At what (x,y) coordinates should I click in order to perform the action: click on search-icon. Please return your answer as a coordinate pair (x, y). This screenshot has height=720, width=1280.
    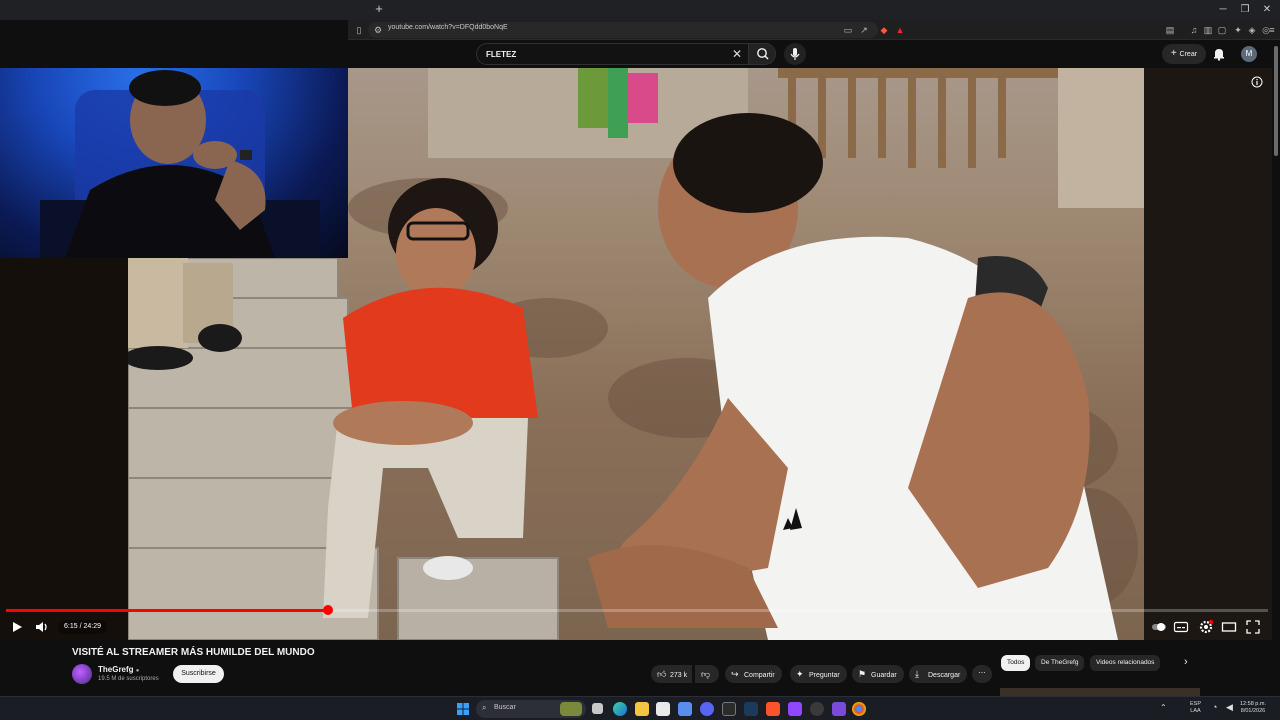
    Looking at the image, I should click on (763, 54).